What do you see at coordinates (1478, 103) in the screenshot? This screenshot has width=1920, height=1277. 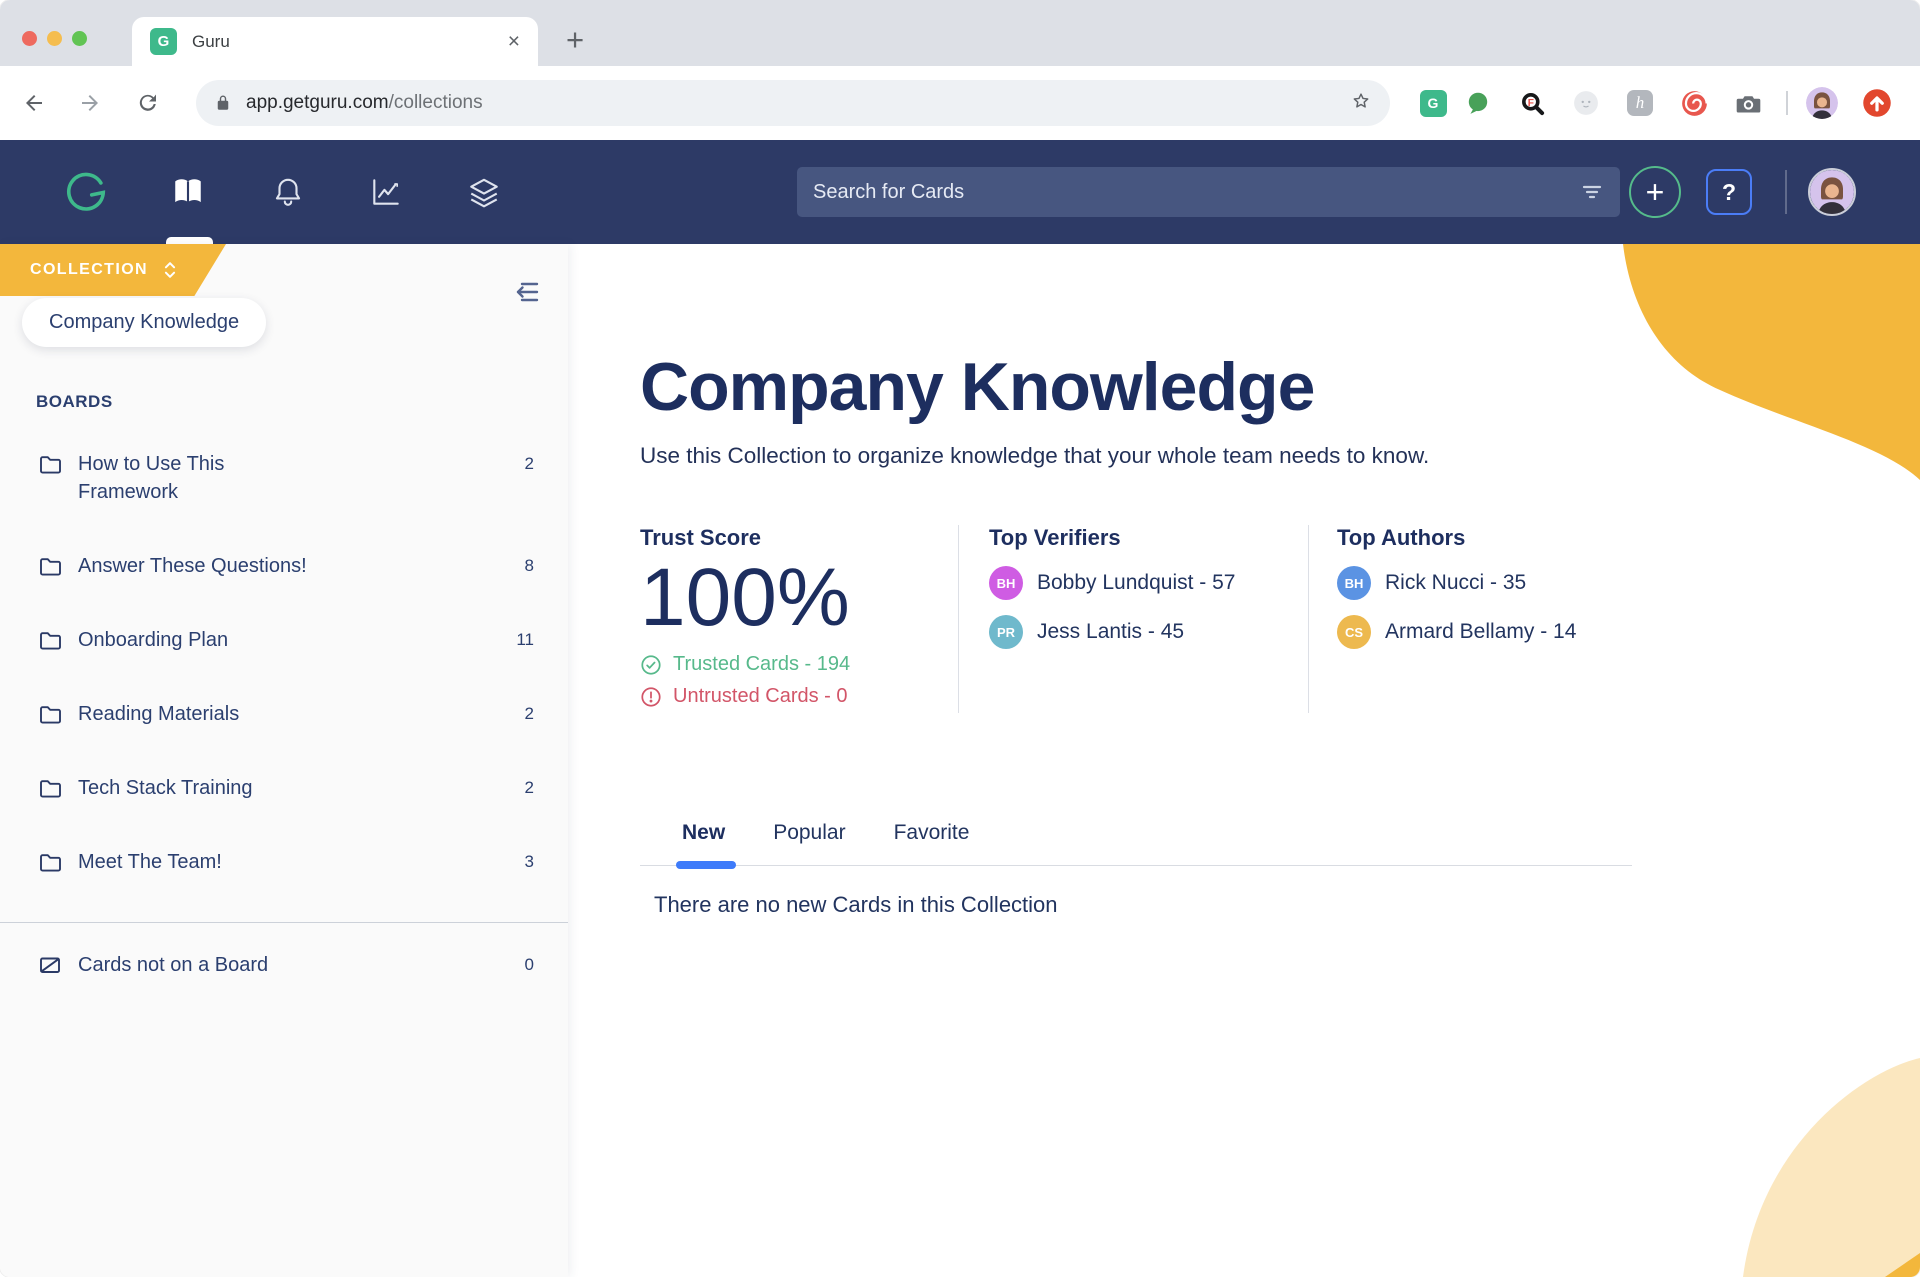 I see `chat-bubble-extension-icon` at bounding box center [1478, 103].